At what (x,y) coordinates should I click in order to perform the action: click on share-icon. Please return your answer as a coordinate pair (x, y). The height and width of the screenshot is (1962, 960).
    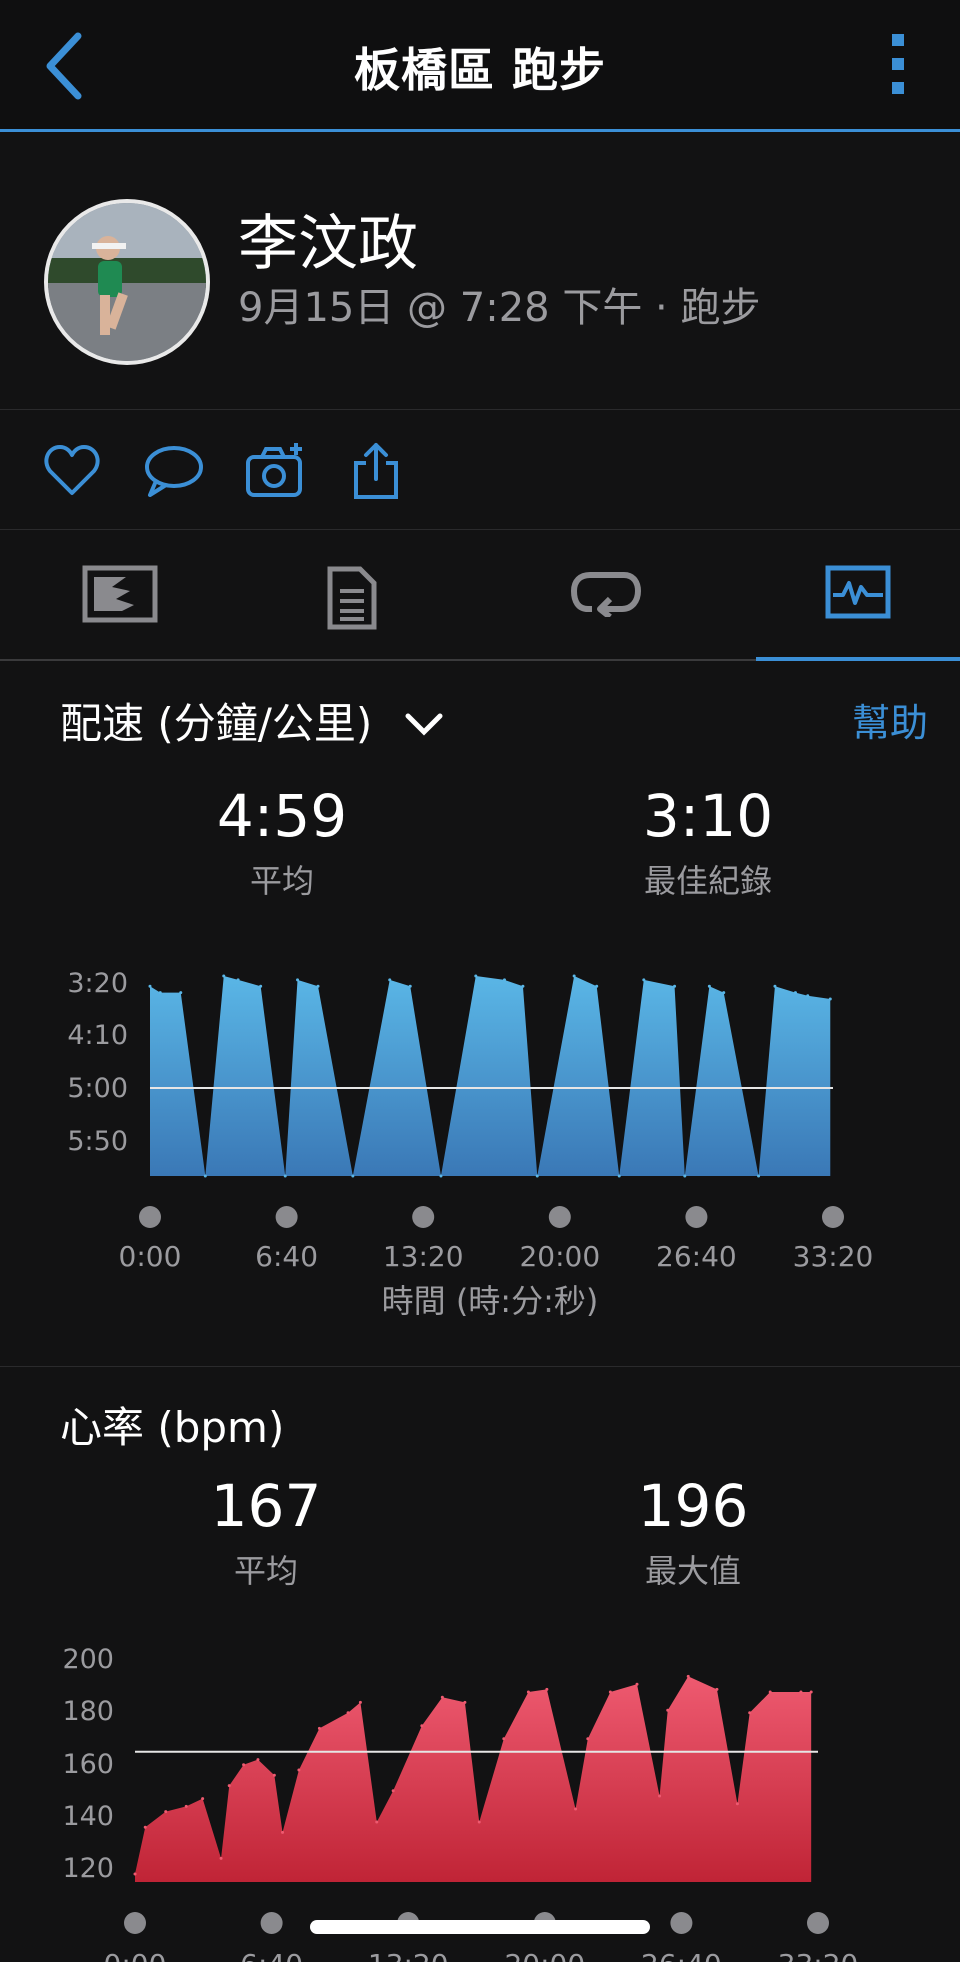
    Looking at the image, I should click on (376, 471).